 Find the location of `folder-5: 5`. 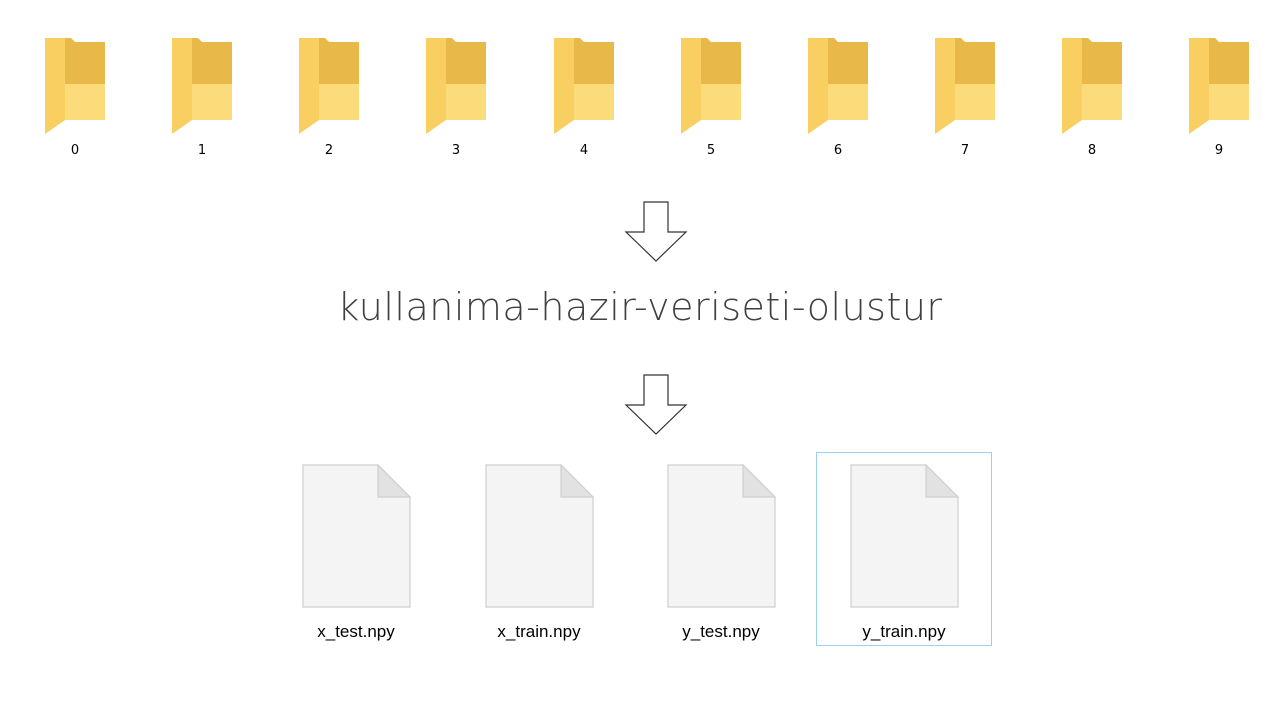

folder-5: 5 is located at coordinates (711, 99).